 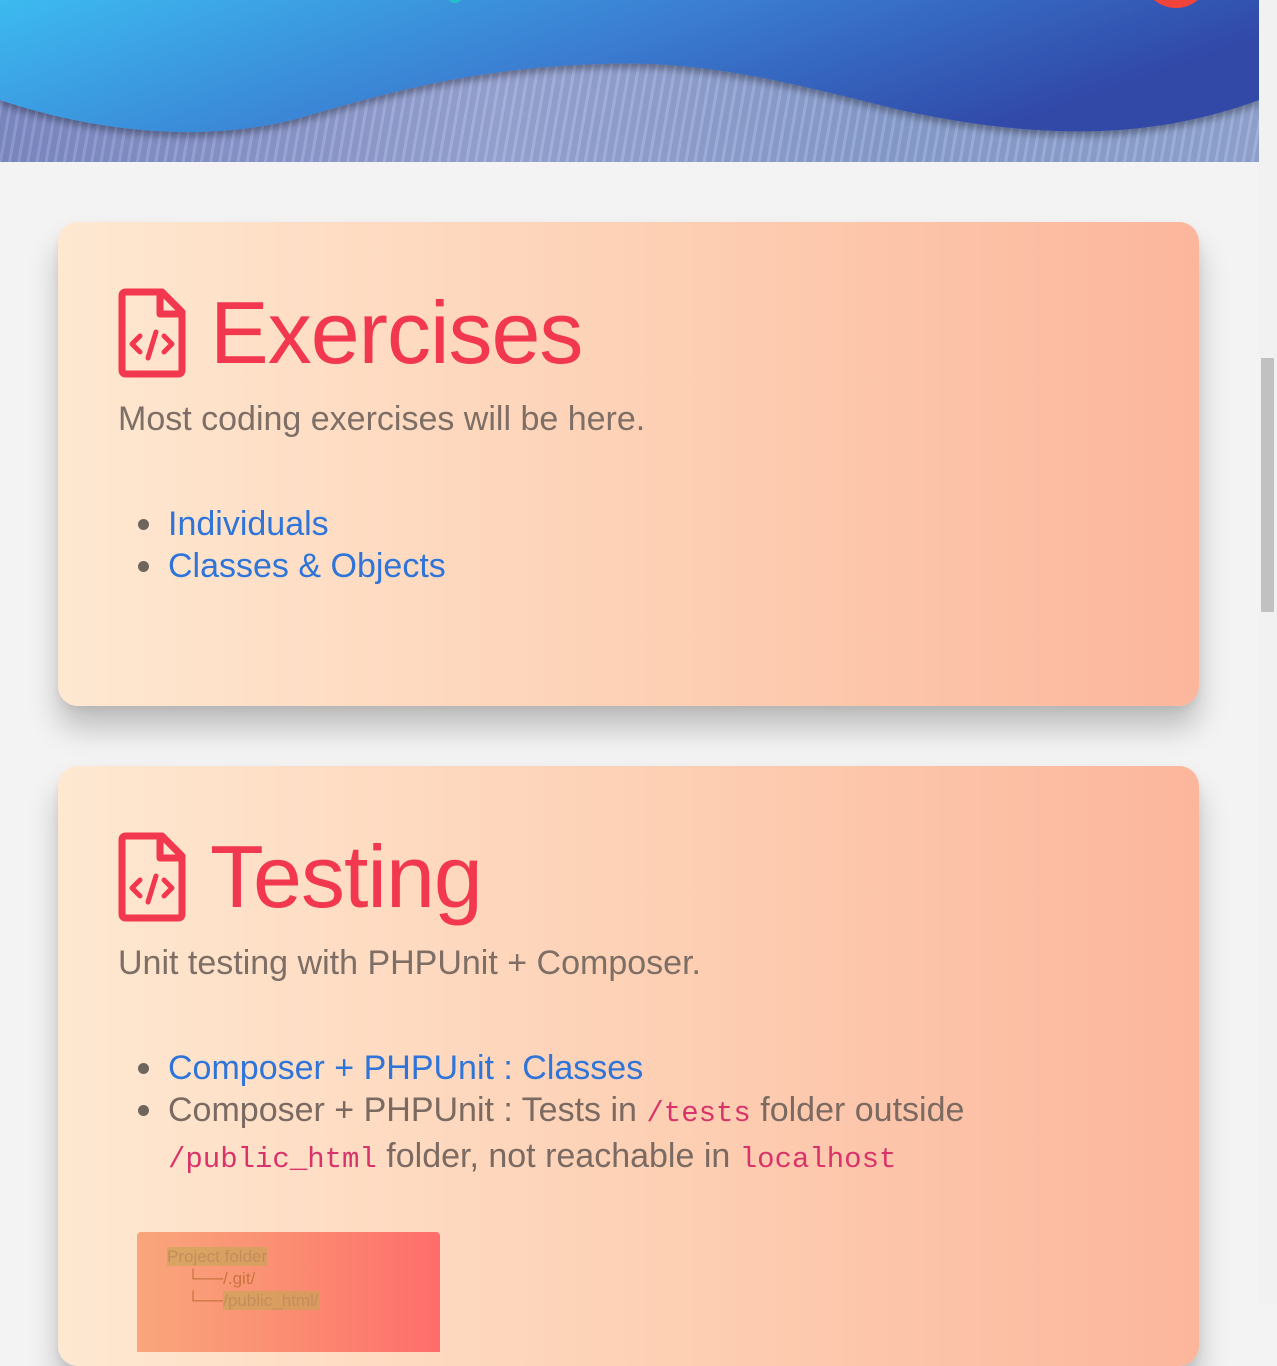 I want to click on classes-objects-link: Classes & Objects, so click(x=307, y=566).